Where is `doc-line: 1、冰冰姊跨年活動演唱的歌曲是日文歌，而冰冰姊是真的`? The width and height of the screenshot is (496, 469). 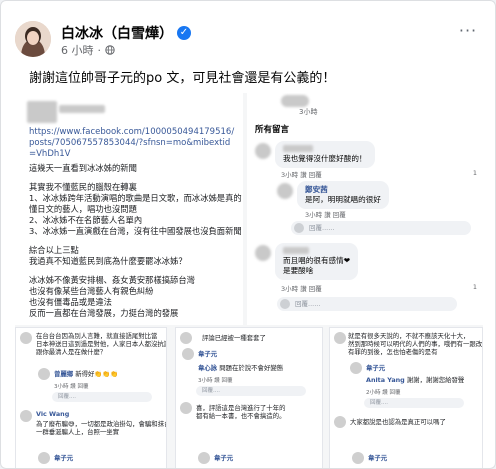 doc-line: 1、冰冰姊跨年活動演唱的歌曲是日文歌，而冰冰姊是真的 is located at coordinates (135, 198).